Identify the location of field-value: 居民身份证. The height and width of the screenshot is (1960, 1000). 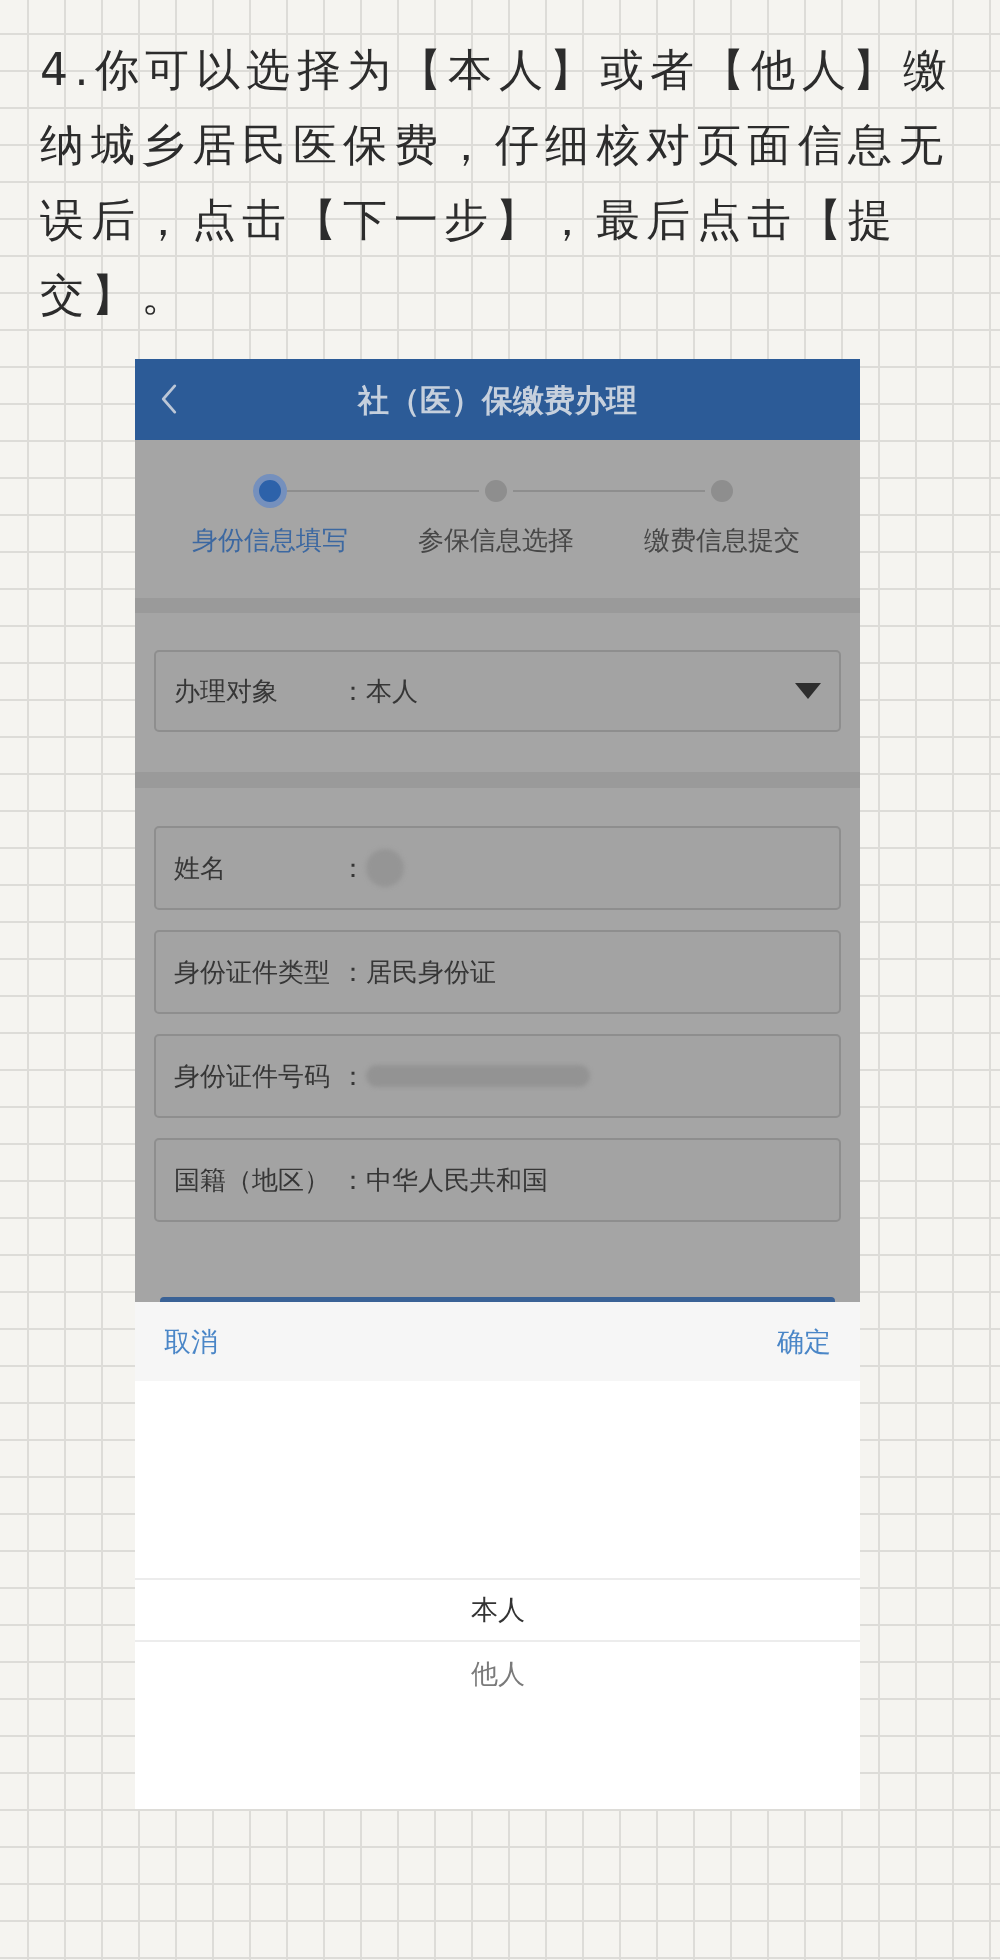
(431, 972).